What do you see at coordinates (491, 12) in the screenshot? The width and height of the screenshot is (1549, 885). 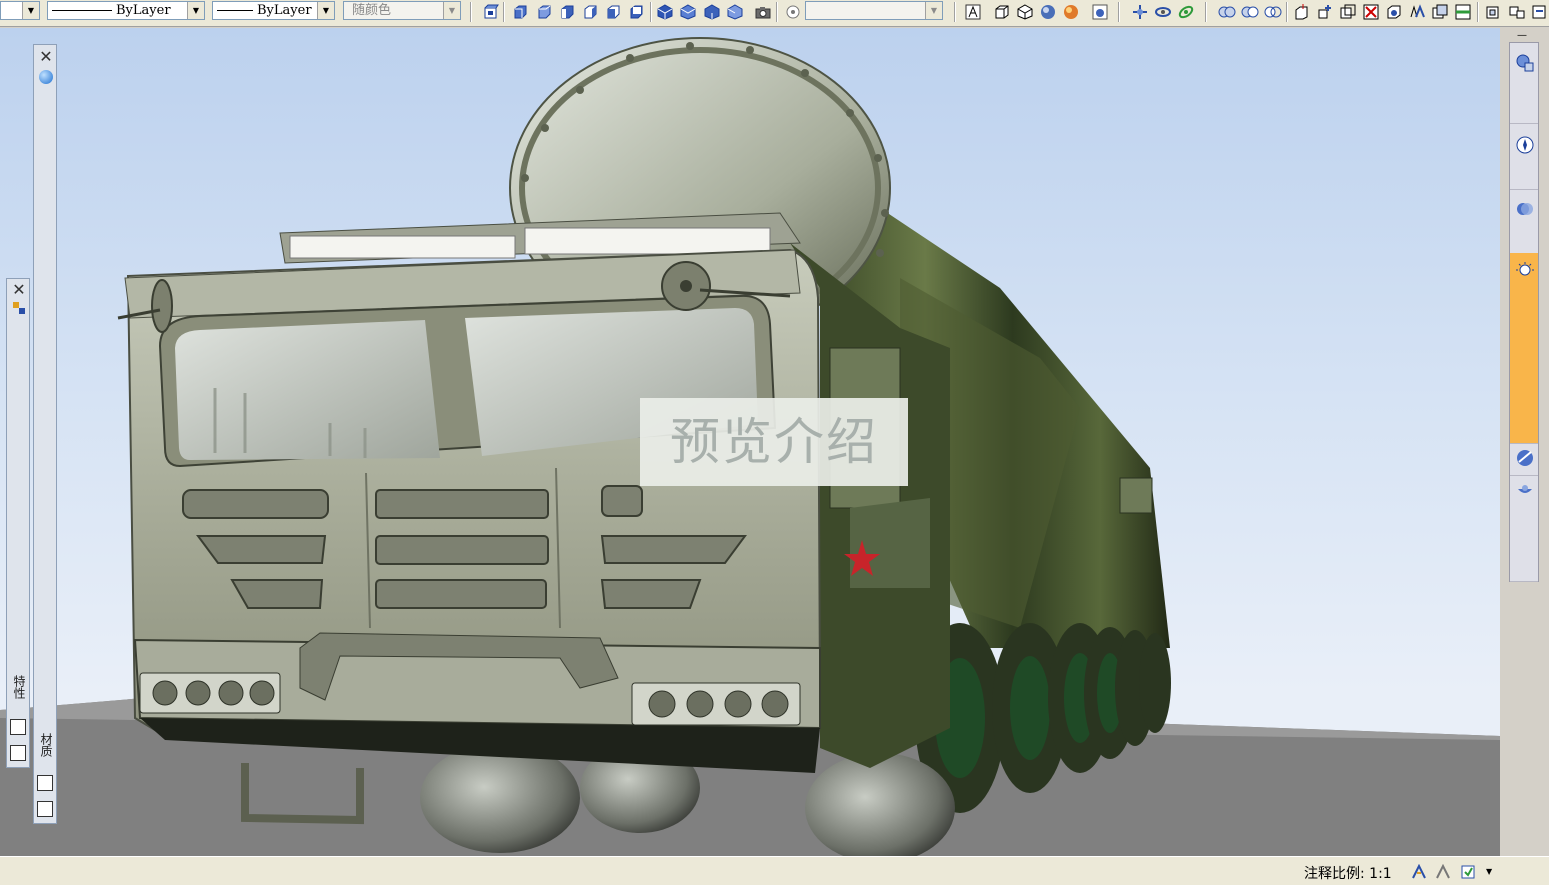 I see `3d-box-icon` at bounding box center [491, 12].